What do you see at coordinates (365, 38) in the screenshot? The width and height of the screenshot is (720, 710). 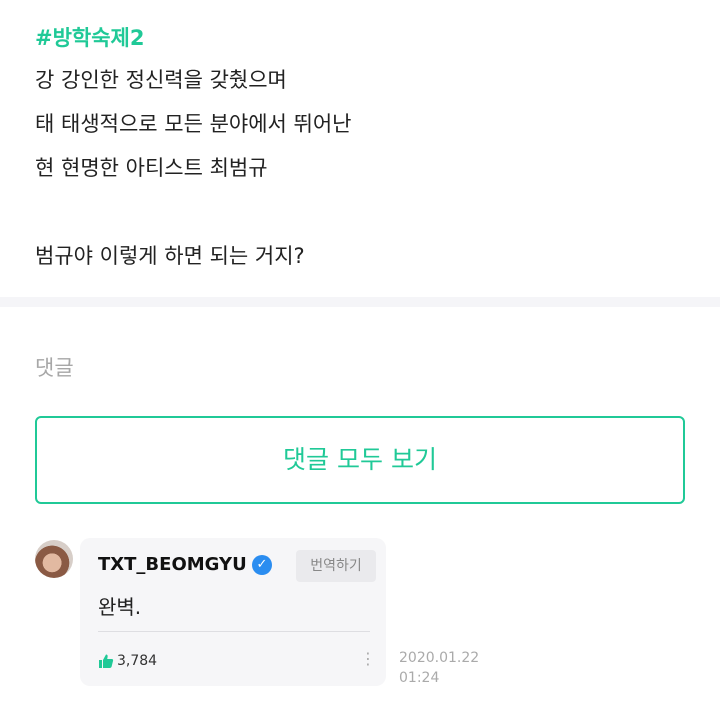 I see `post-hashtag: #방학숙제2` at bounding box center [365, 38].